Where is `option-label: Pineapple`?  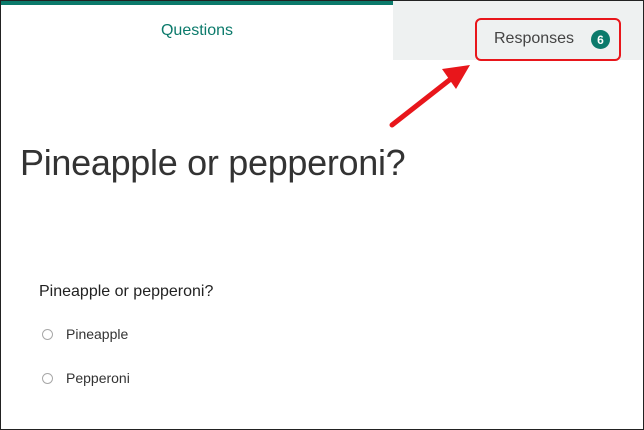
option-label: Pineapple is located at coordinates (97, 334).